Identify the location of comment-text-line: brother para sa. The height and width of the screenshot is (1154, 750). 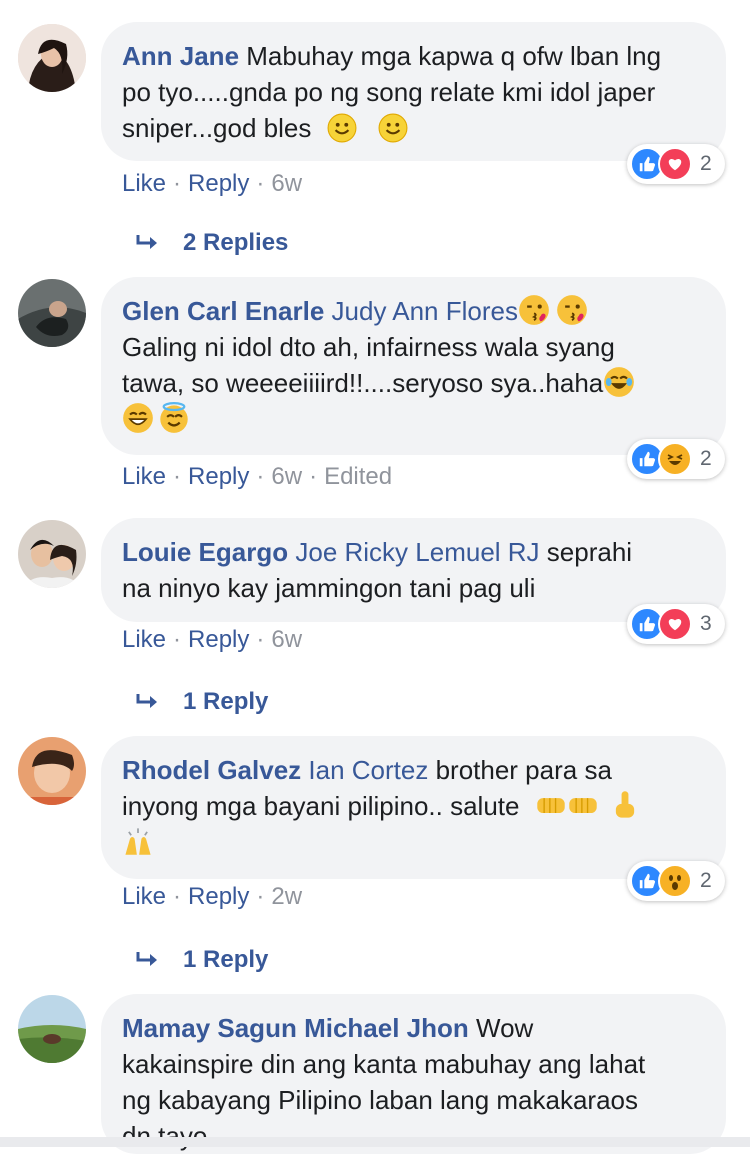
(523, 770).